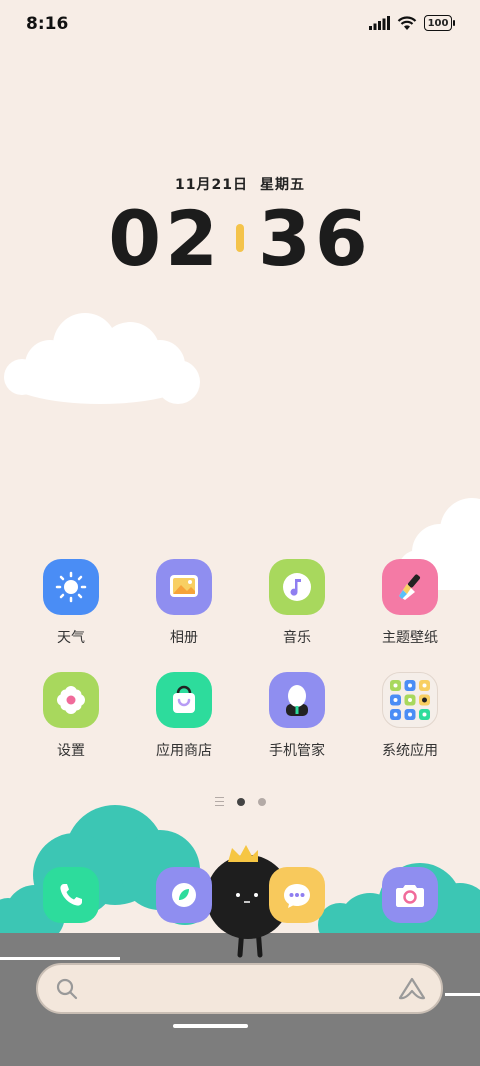  I want to click on app-phone-manager: 手机管家, so click(297, 716).